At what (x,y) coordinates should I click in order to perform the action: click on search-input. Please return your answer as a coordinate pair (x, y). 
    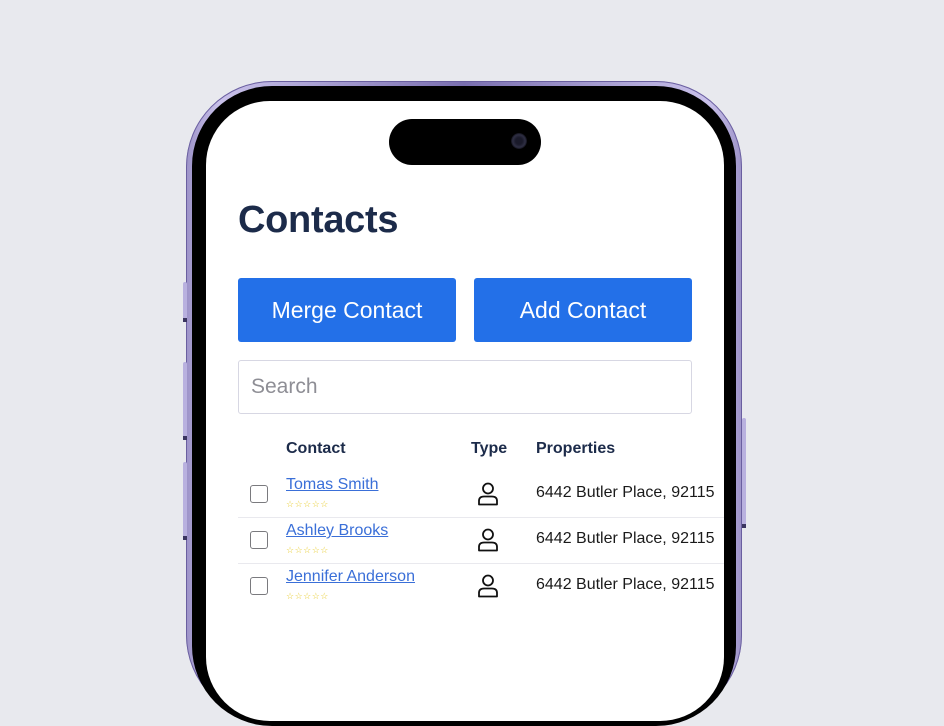
    Looking at the image, I should click on (465, 387).